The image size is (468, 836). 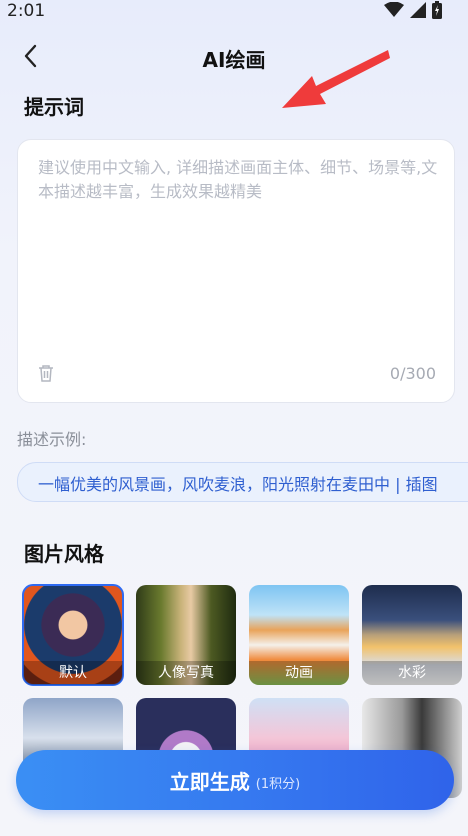 I want to click on style-tile-default: 默认, so click(x=73, y=635).